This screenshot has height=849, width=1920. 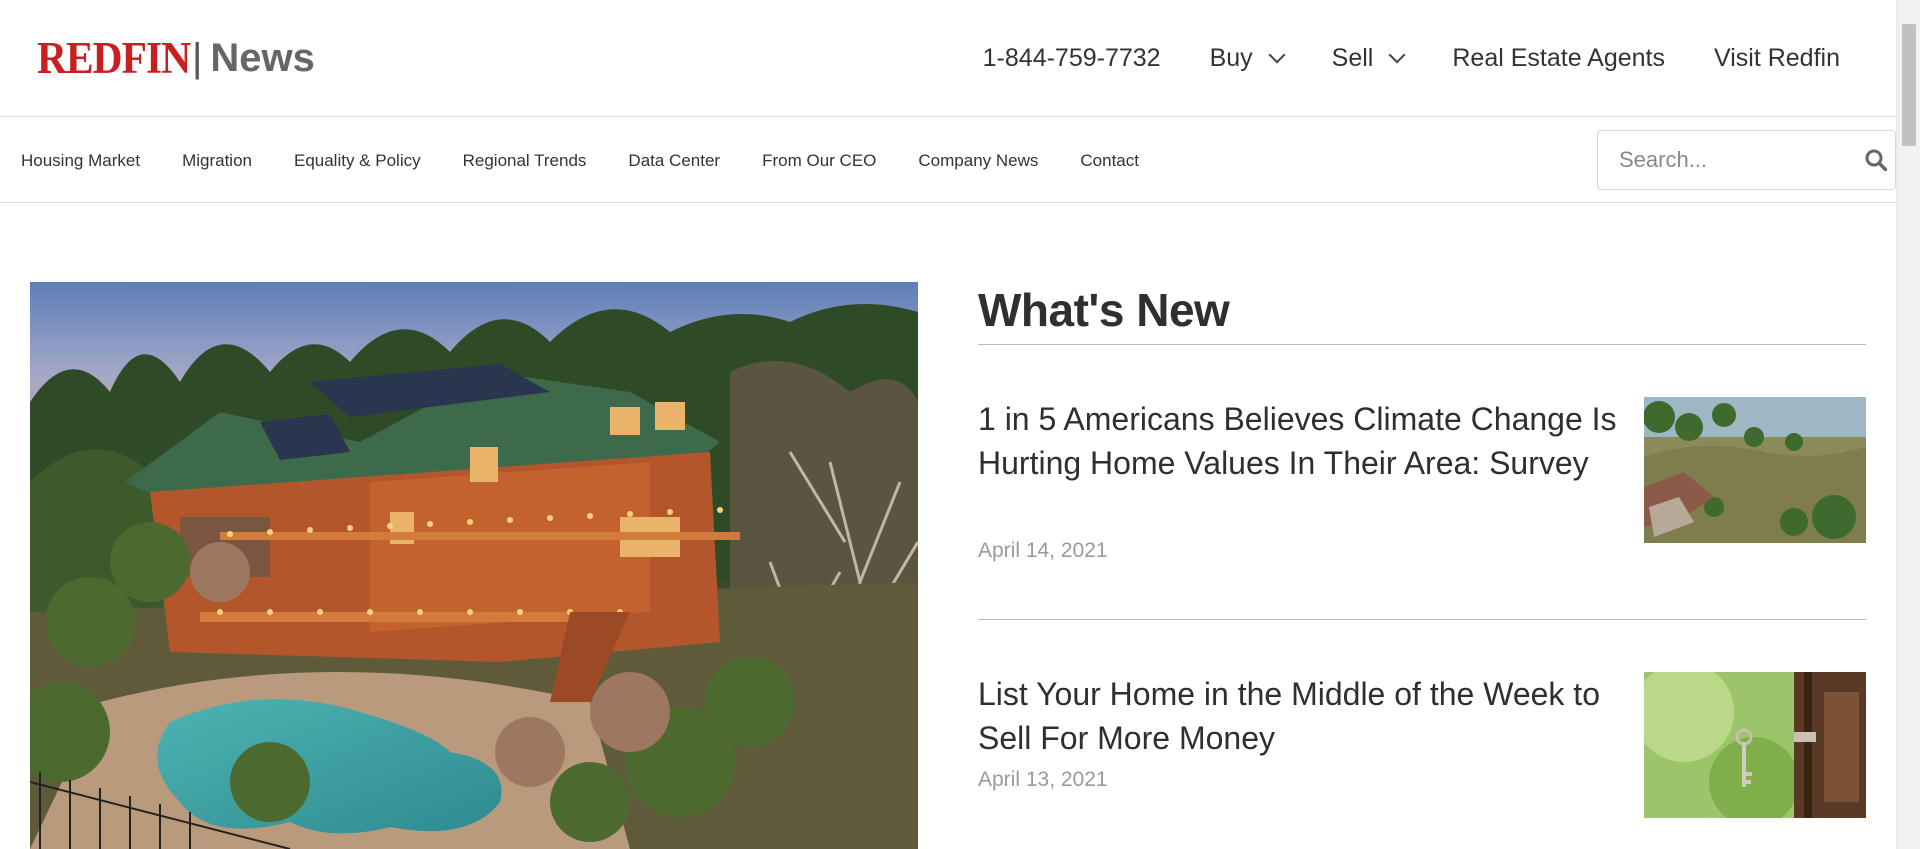 I want to click on search-input, so click(x=1746, y=160).